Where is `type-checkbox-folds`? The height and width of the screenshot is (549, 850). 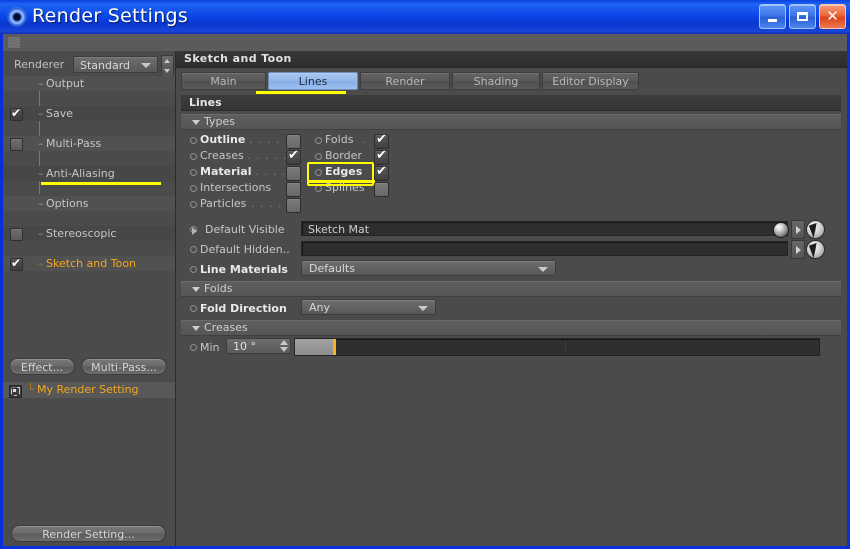
type-checkbox-folds is located at coordinates (381, 140).